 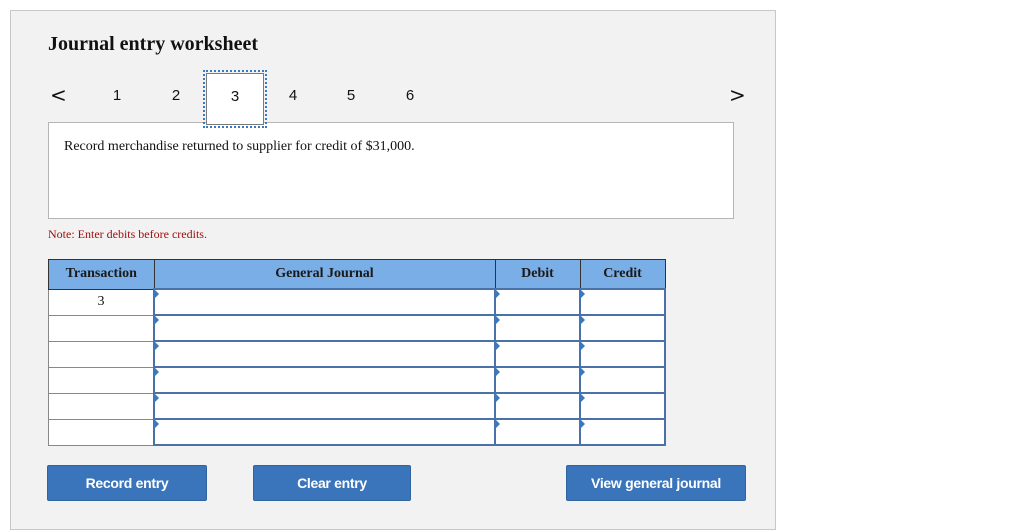 What do you see at coordinates (176, 98) in the screenshot?
I see `step-2: 2` at bounding box center [176, 98].